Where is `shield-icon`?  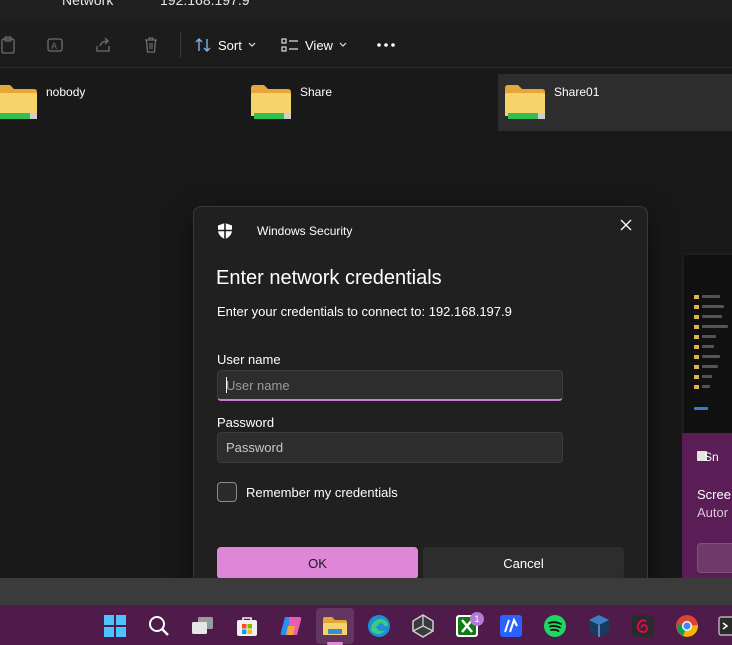
shield-icon is located at coordinates (225, 233).